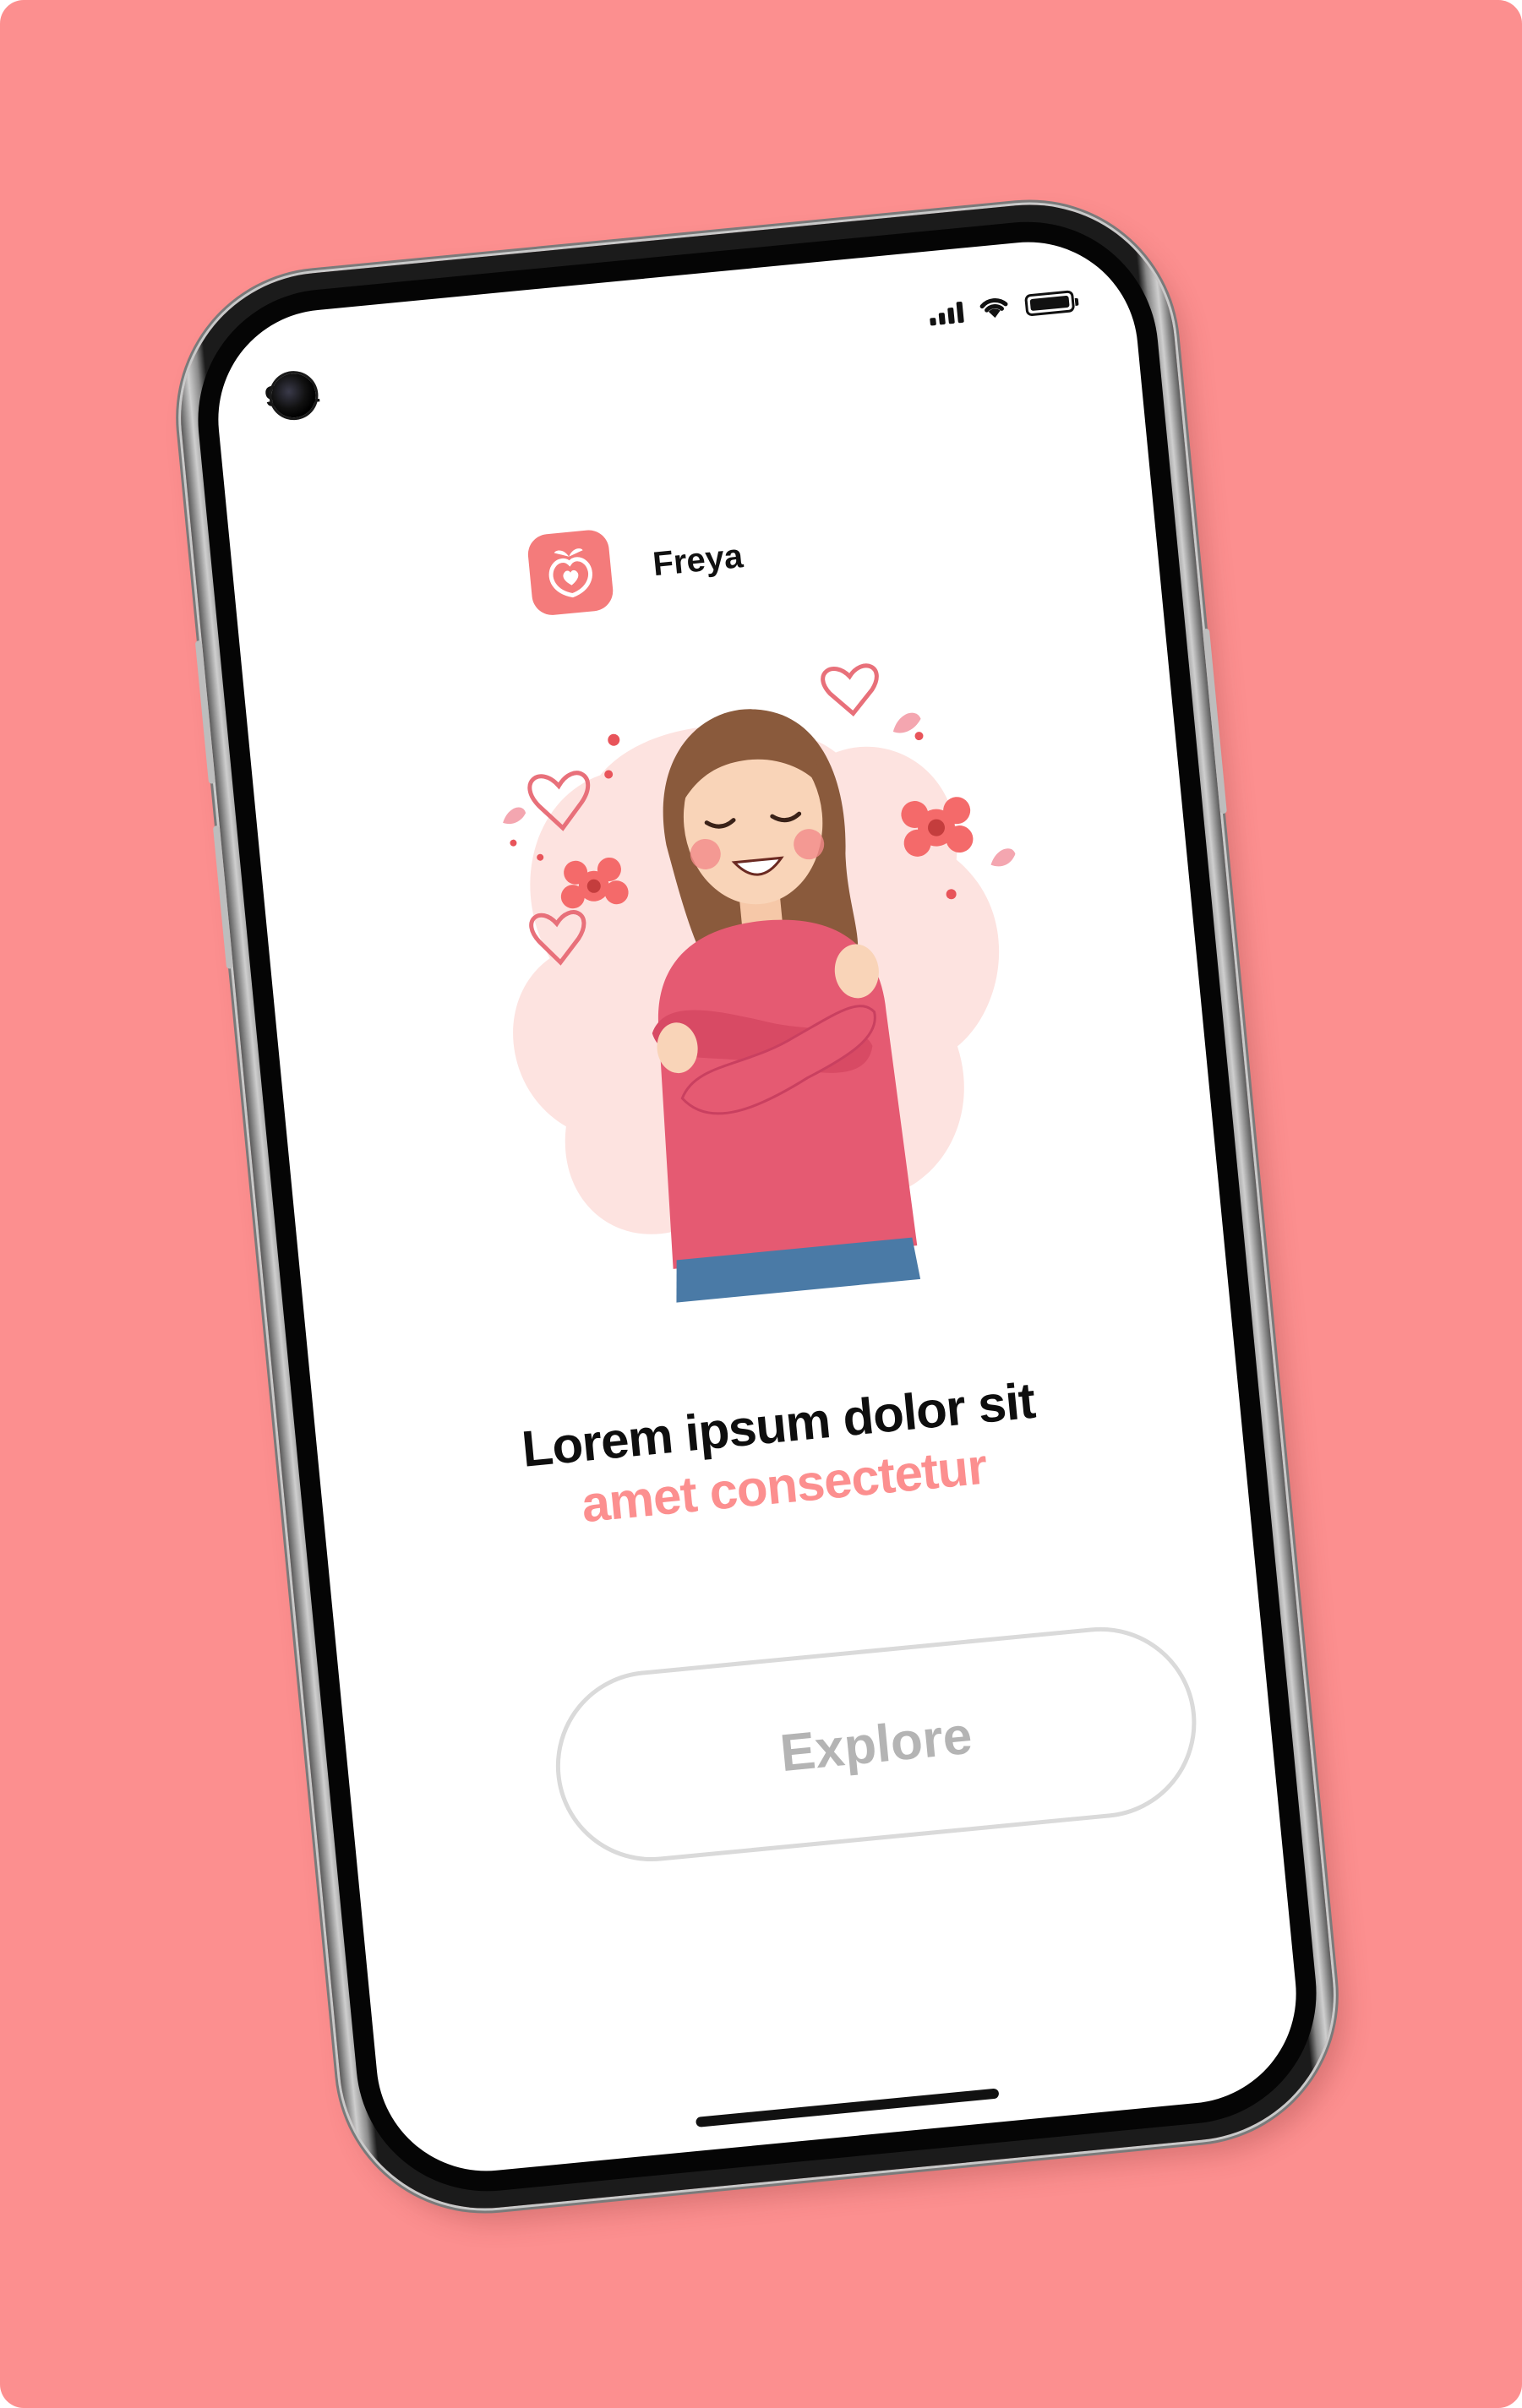  Describe the element at coordinates (1050, 303) in the screenshot. I see `battery-icon` at that location.